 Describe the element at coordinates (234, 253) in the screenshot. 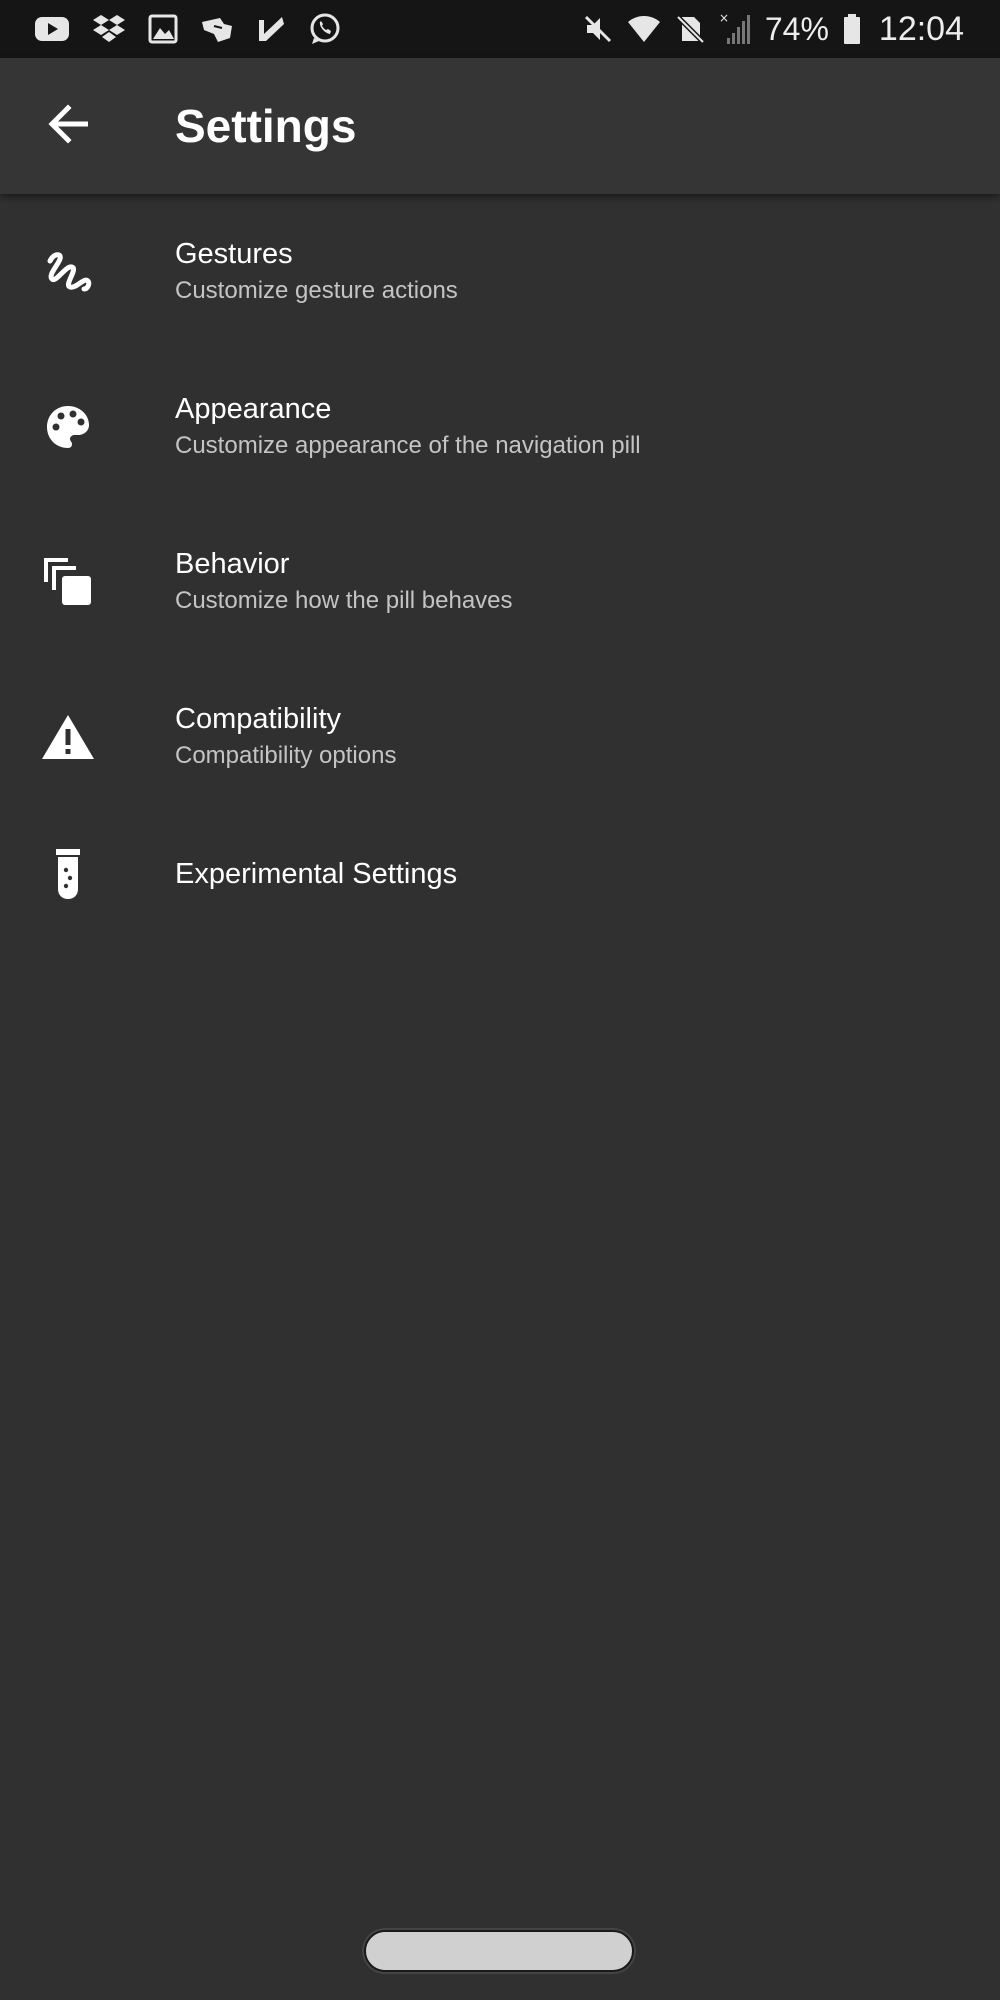

I see `settings-item-title: Gestures` at that location.